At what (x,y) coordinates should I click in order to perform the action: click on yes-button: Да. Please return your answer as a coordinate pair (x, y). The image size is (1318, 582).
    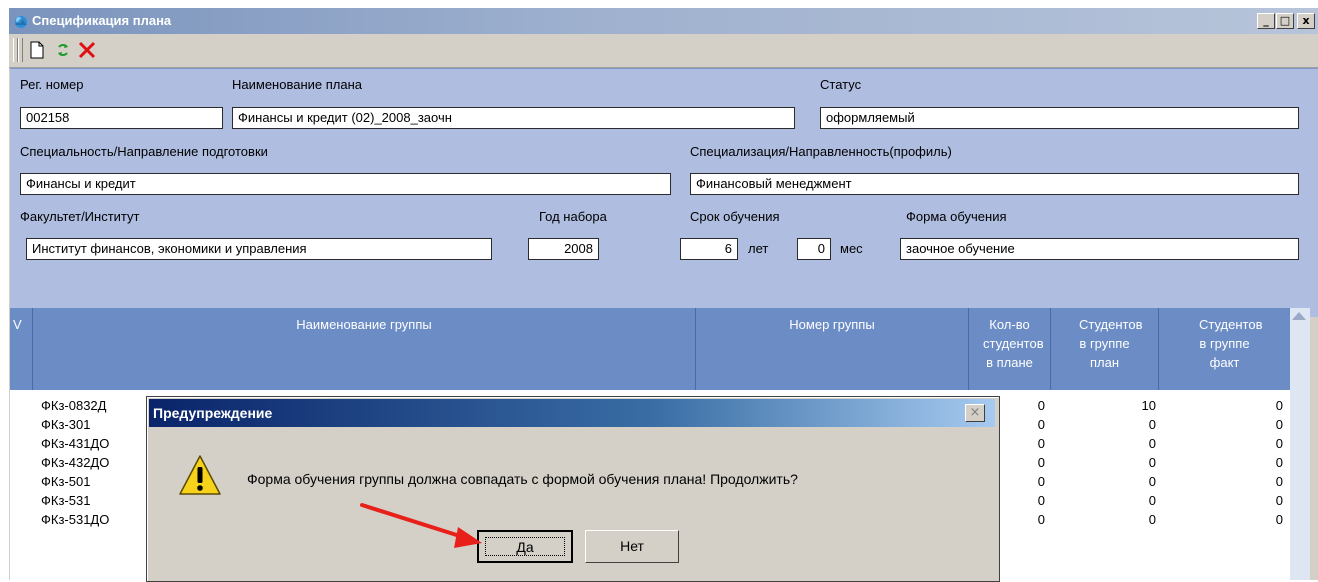
    Looking at the image, I should click on (525, 546).